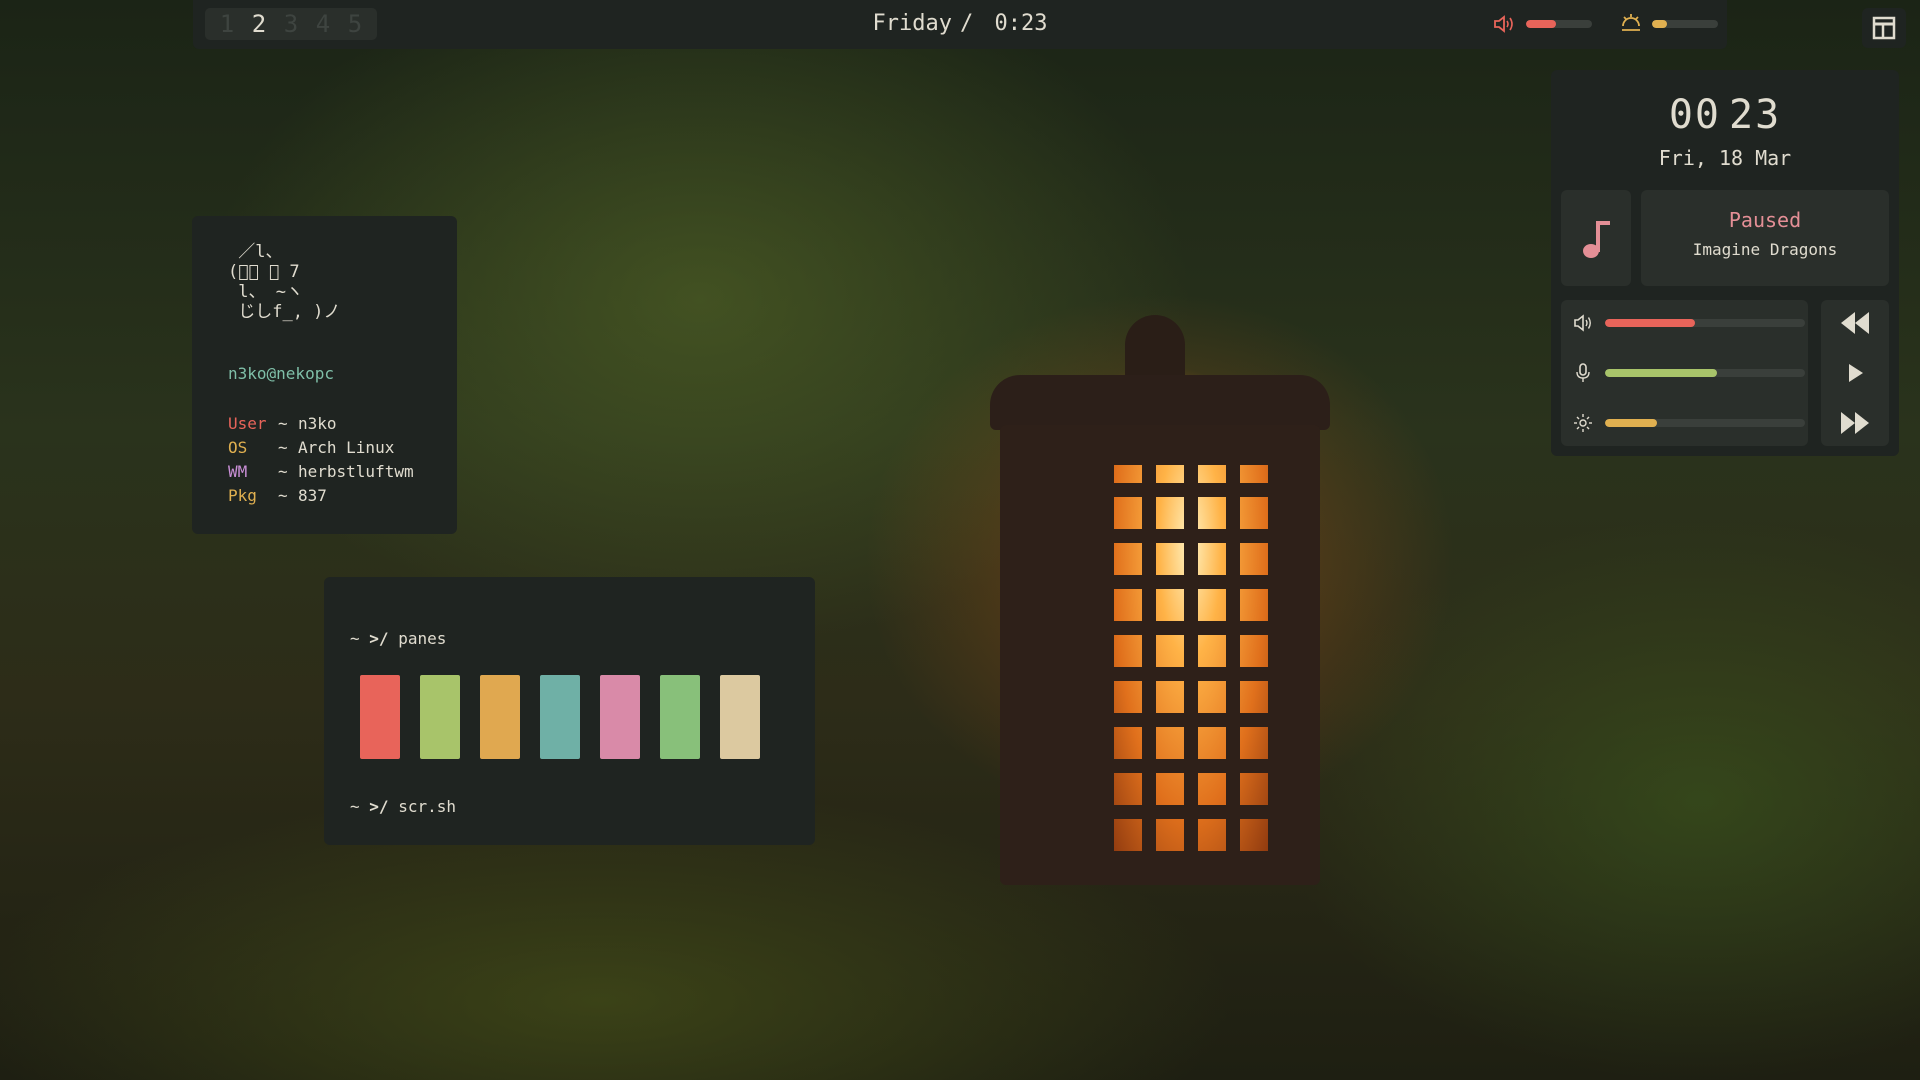 Image resolution: width=1920 pixels, height=1080 pixels. Describe the element at coordinates (312, 495) in the screenshot. I see `fetch-value: 837` at that location.